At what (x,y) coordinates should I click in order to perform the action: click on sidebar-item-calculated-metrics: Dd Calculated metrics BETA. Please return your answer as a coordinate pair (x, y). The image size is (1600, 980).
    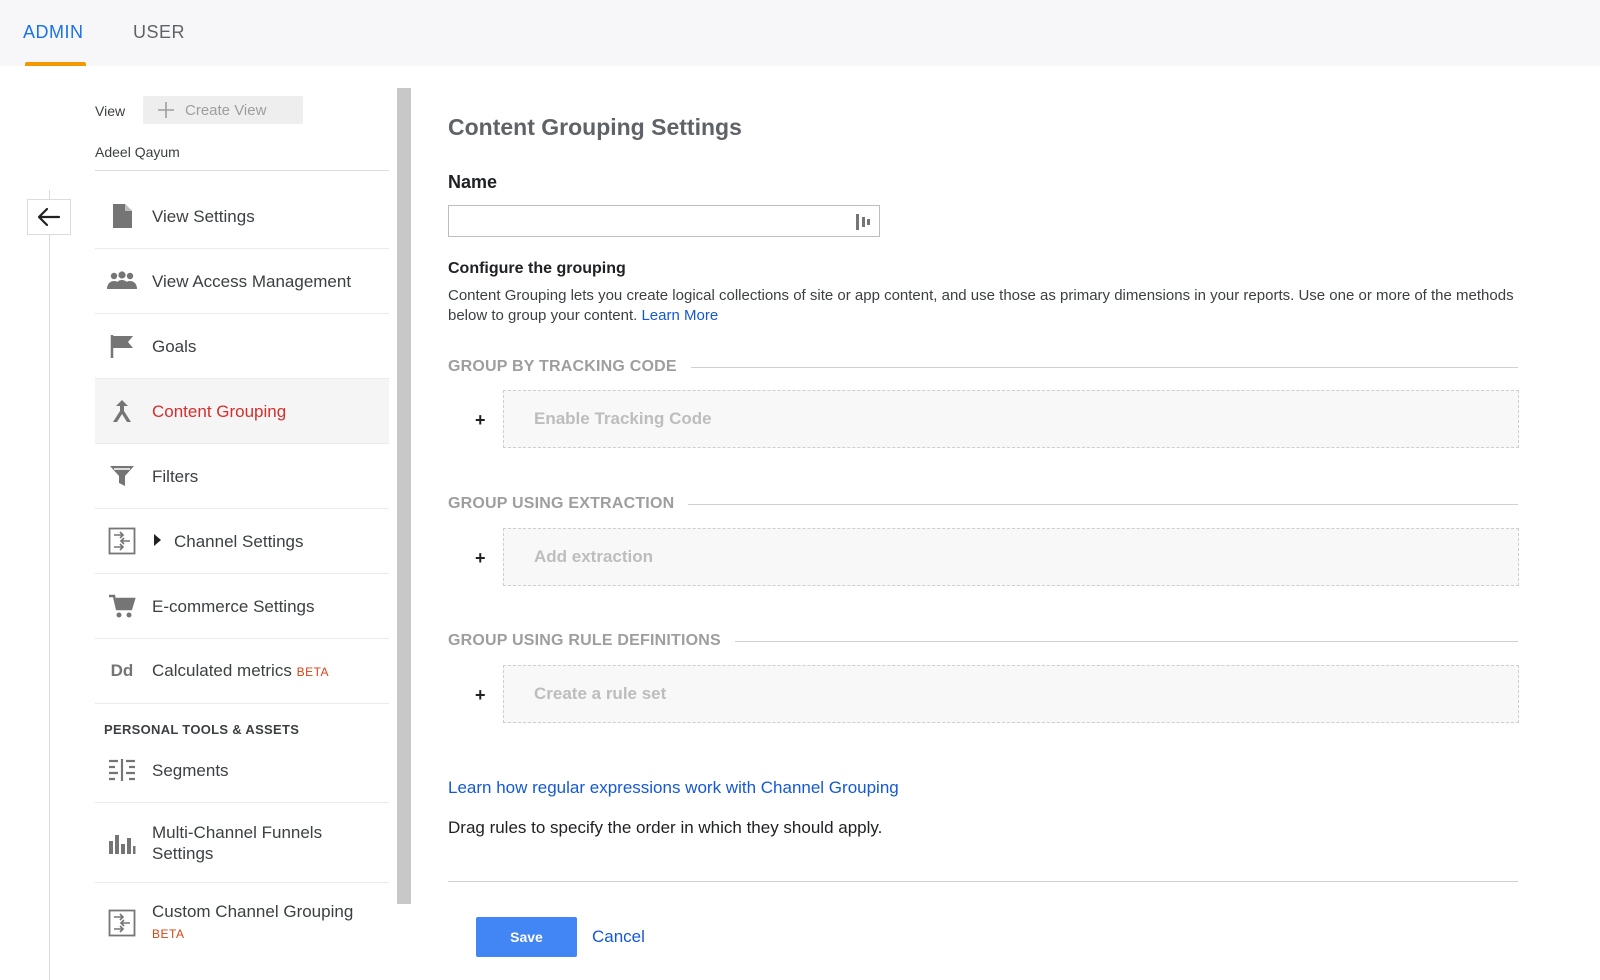
    Looking at the image, I should click on (242, 671).